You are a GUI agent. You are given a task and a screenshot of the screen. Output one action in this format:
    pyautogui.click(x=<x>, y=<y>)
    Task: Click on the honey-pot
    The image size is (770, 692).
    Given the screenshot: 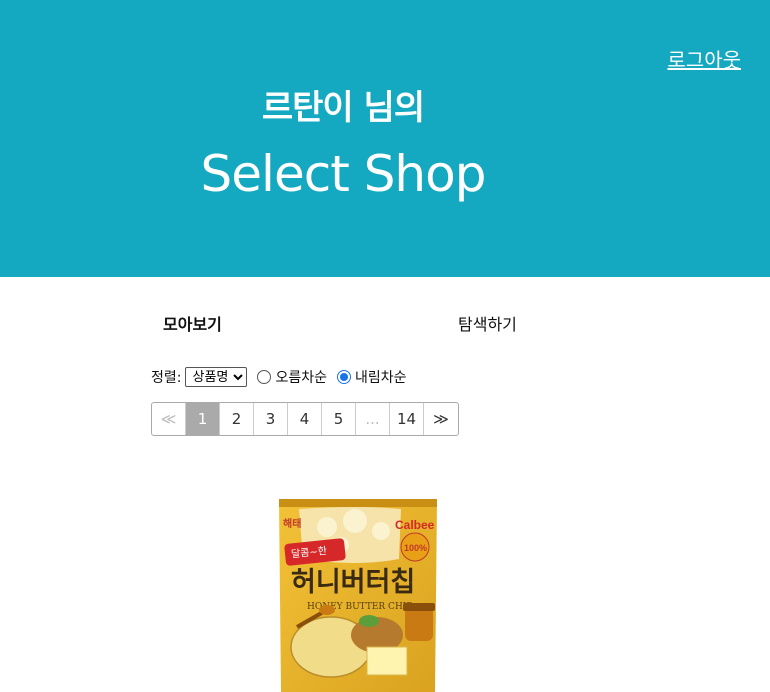 What is the action you would take?
    pyautogui.click(x=419, y=624)
    